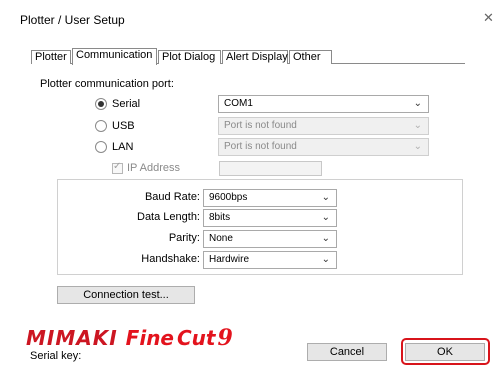 This screenshot has width=499, height=367. What do you see at coordinates (225, 338) in the screenshot?
I see `logo-version: 9` at bounding box center [225, 338].